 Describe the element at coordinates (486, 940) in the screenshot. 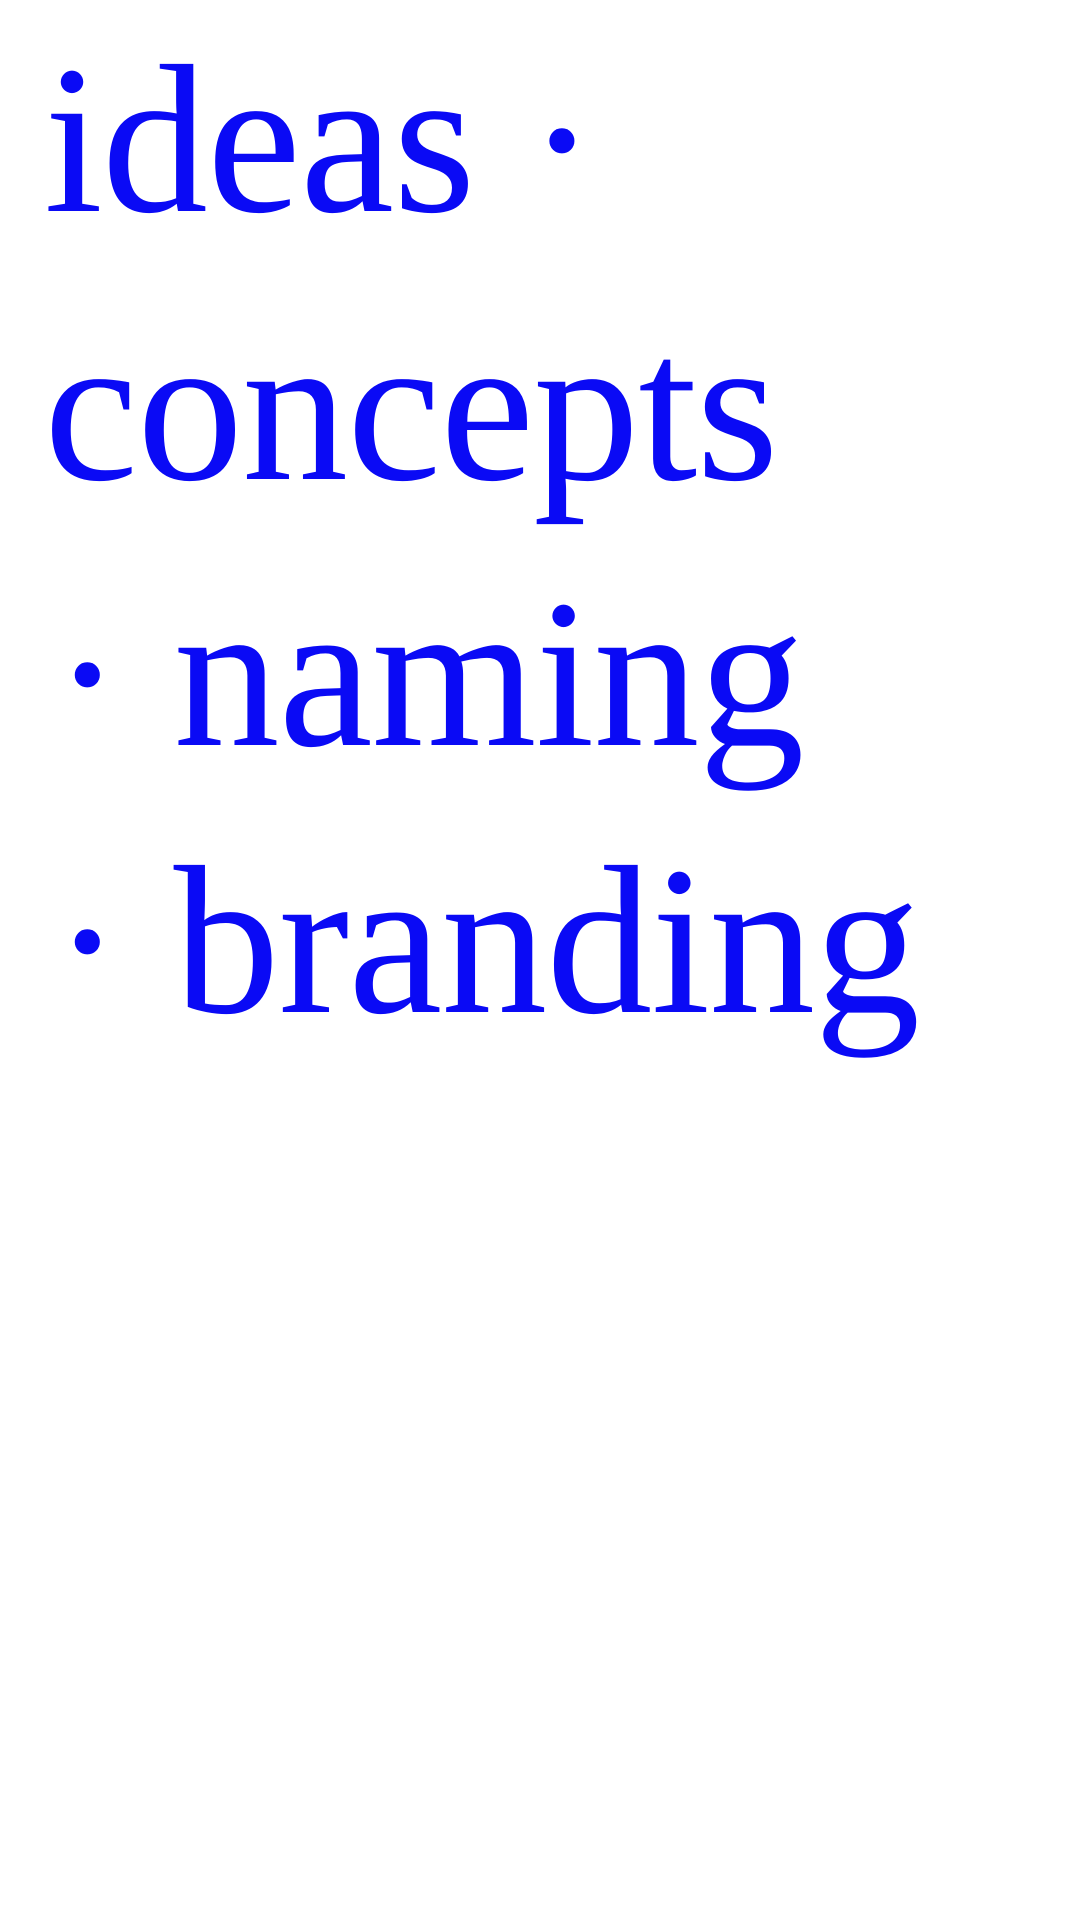

I see `line-branding: · branding` at that location.